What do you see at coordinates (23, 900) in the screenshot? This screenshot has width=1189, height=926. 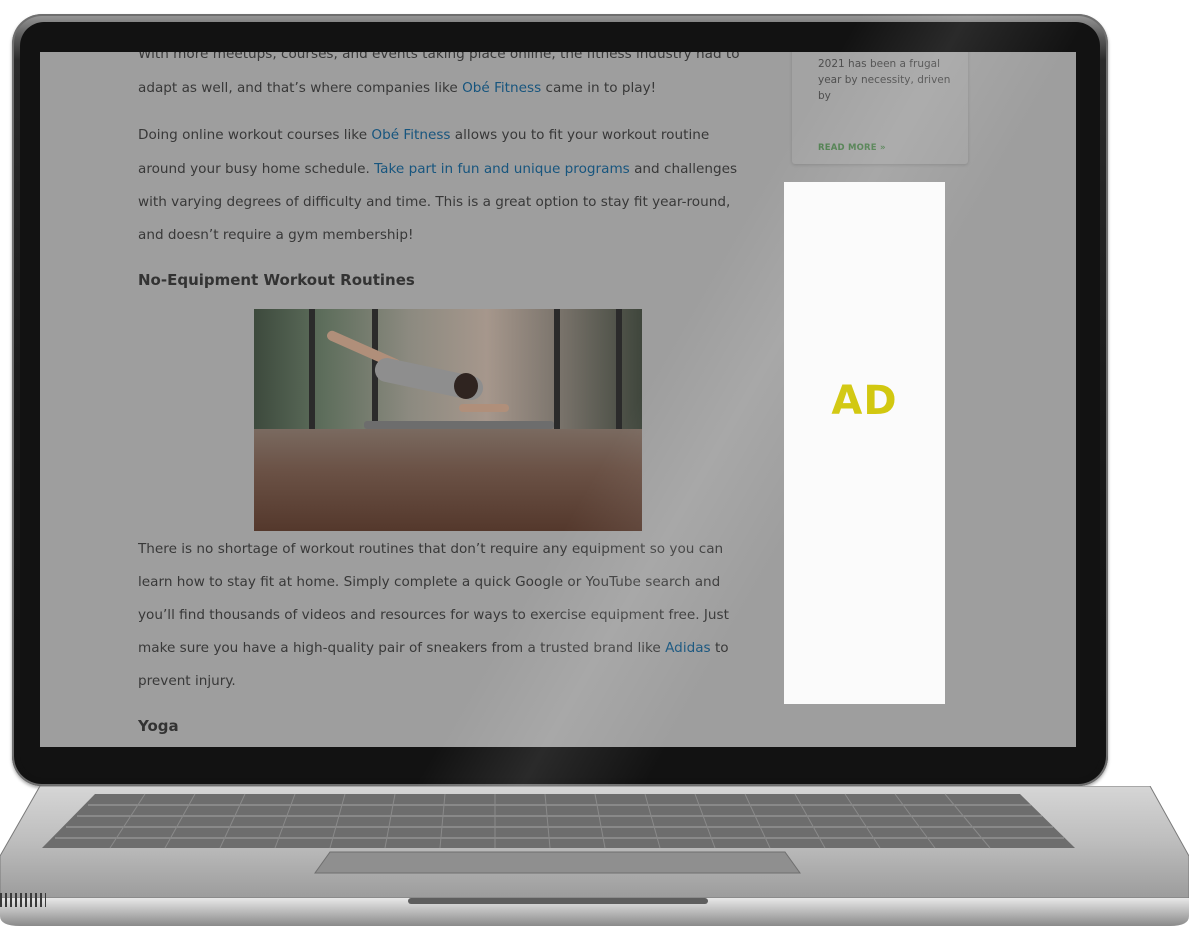 I see `side-vent` at bounding box center [23, 900].